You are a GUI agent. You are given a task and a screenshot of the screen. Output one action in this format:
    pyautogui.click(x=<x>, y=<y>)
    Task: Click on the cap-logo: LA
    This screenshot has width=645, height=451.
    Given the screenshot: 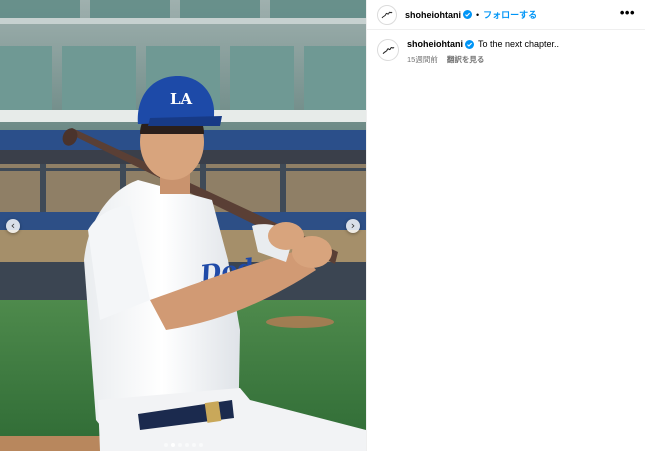 What is the action you would take?
    pyautogui.click(x=181, y=99)
    